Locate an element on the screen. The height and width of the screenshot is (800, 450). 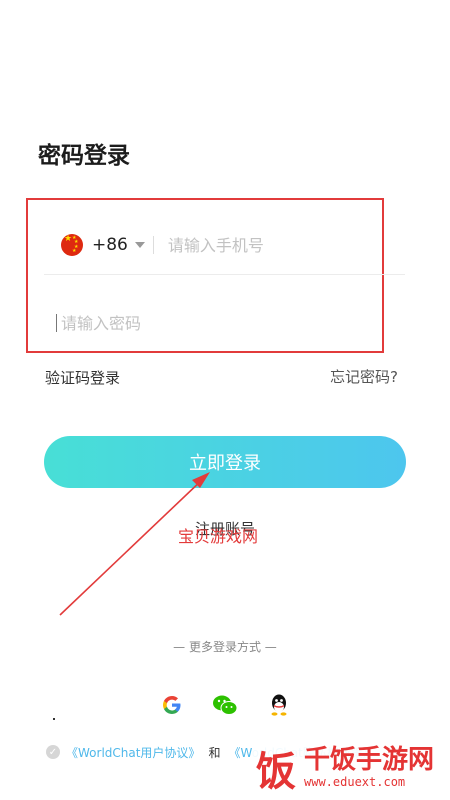
user-agreement-link: 《WorldChat用户协议》 is located at coordinates (133, 752).